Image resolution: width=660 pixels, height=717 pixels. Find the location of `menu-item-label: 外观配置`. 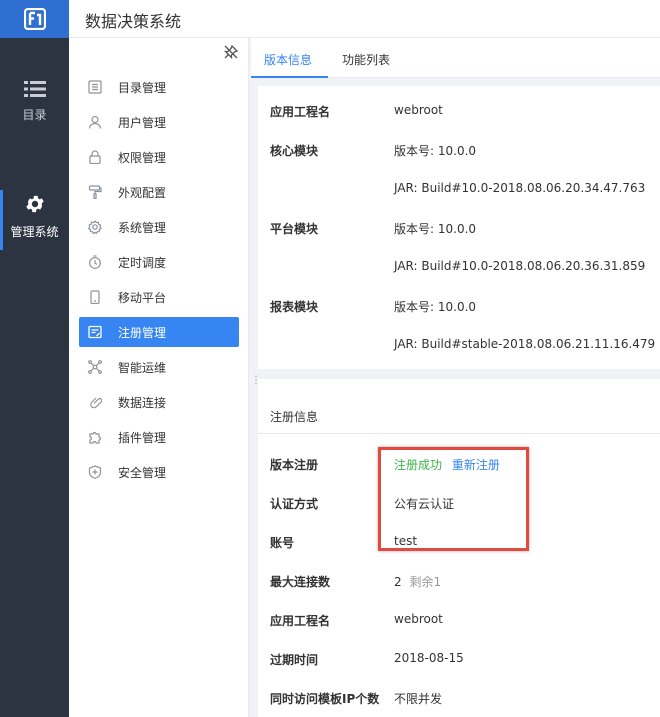

menu-item-label: 外观配置 is located at coordinates (142, 192).